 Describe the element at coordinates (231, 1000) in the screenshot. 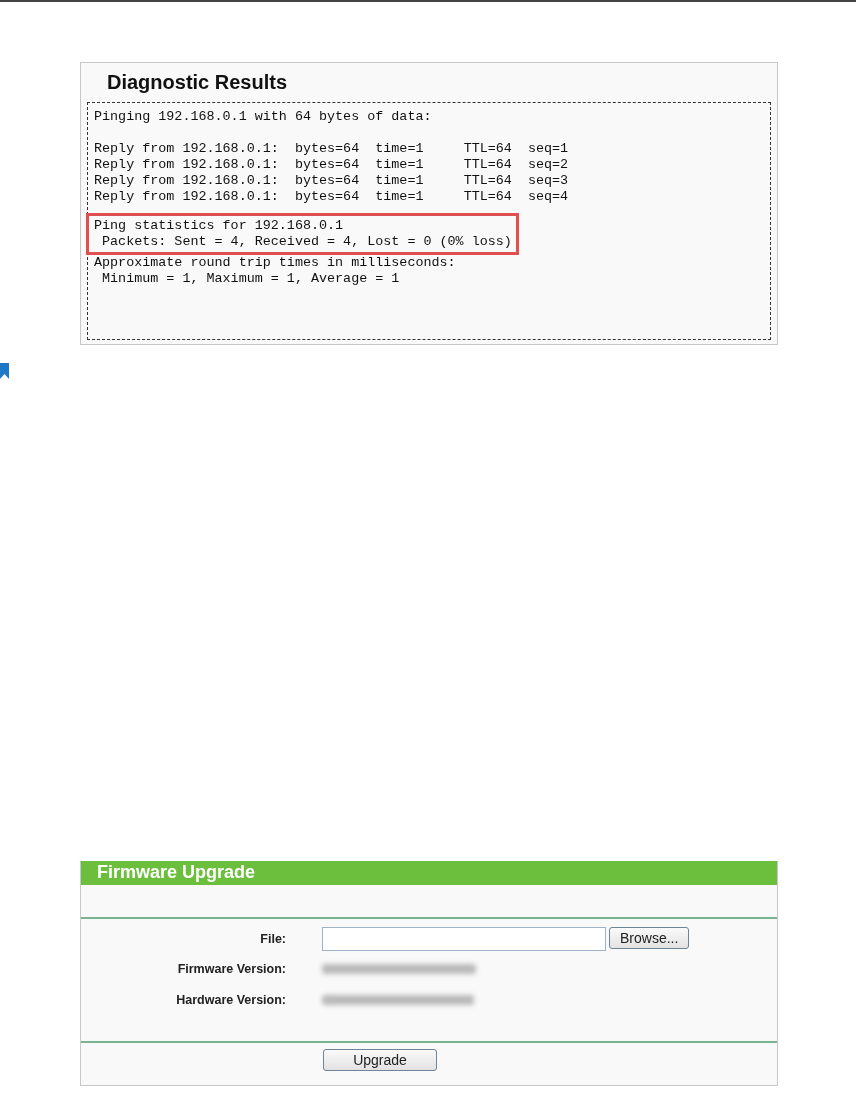

I see `field-label: Hardware Version:` at that location.